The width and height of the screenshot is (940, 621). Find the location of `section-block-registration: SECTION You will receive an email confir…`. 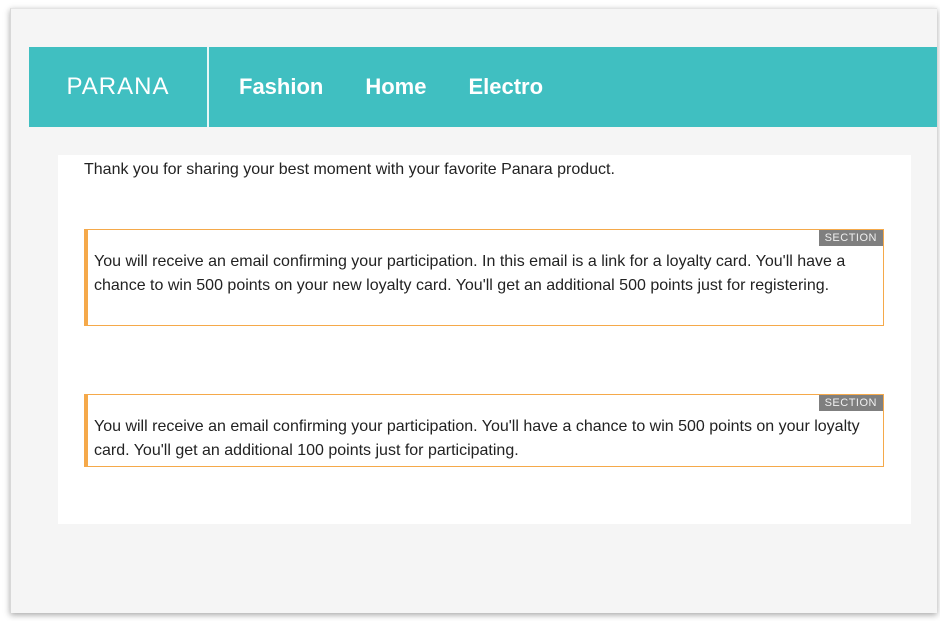

section-block-registration: SECTION You will receive an email confir… is located at coordinates (484, 277).